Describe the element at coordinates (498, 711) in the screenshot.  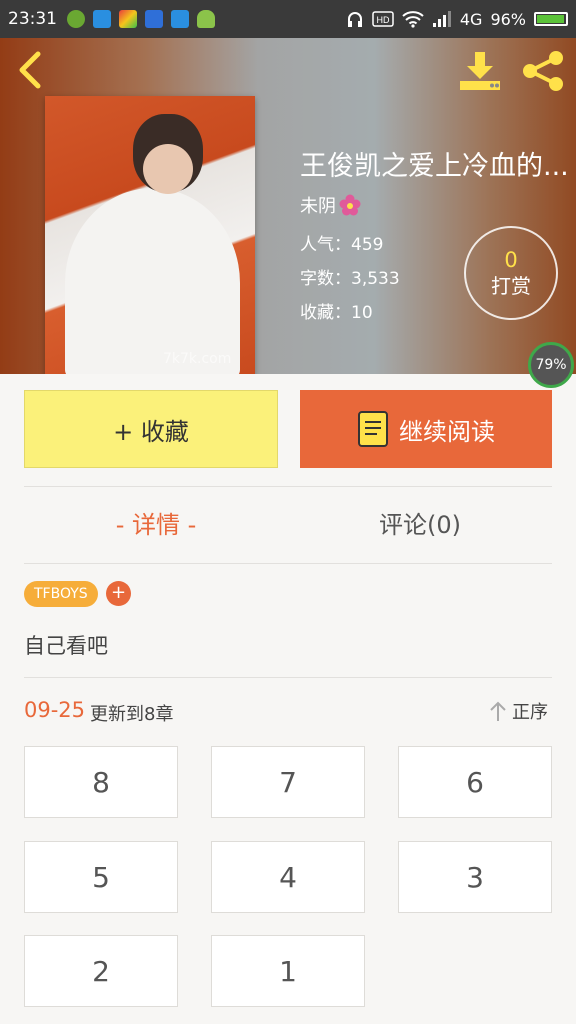
I see `arrow-up-icon` at that location.